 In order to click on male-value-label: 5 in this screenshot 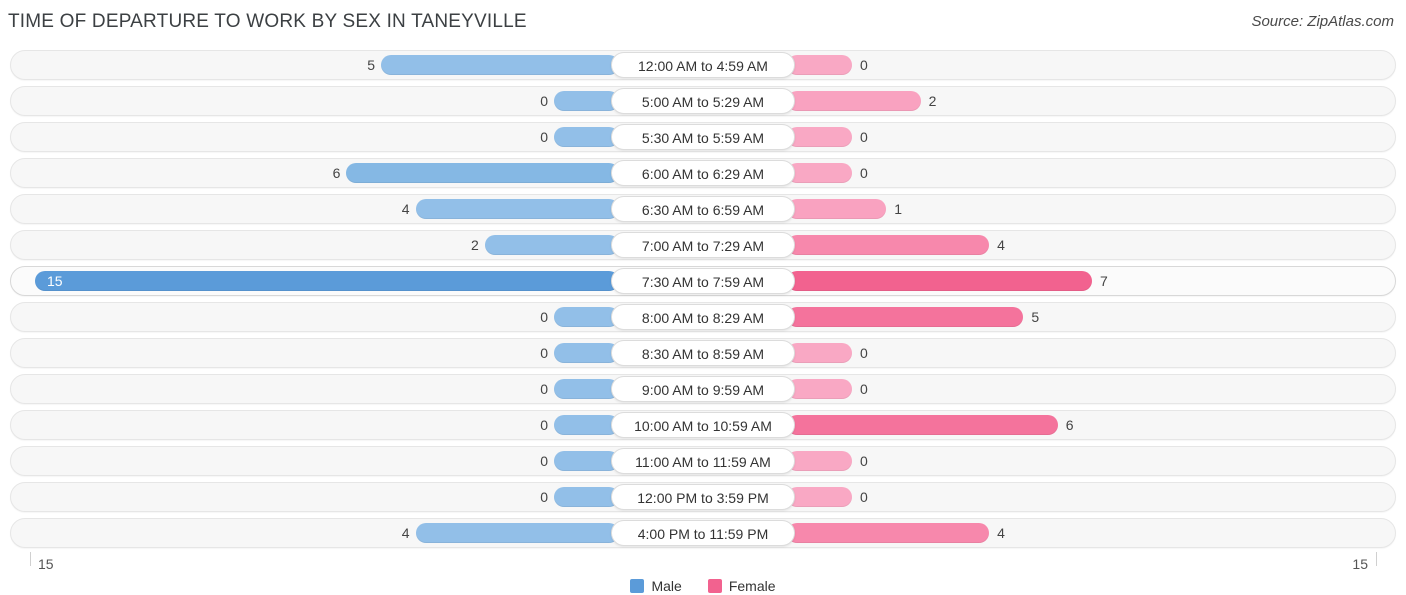, I will do `click(371, 65)`.